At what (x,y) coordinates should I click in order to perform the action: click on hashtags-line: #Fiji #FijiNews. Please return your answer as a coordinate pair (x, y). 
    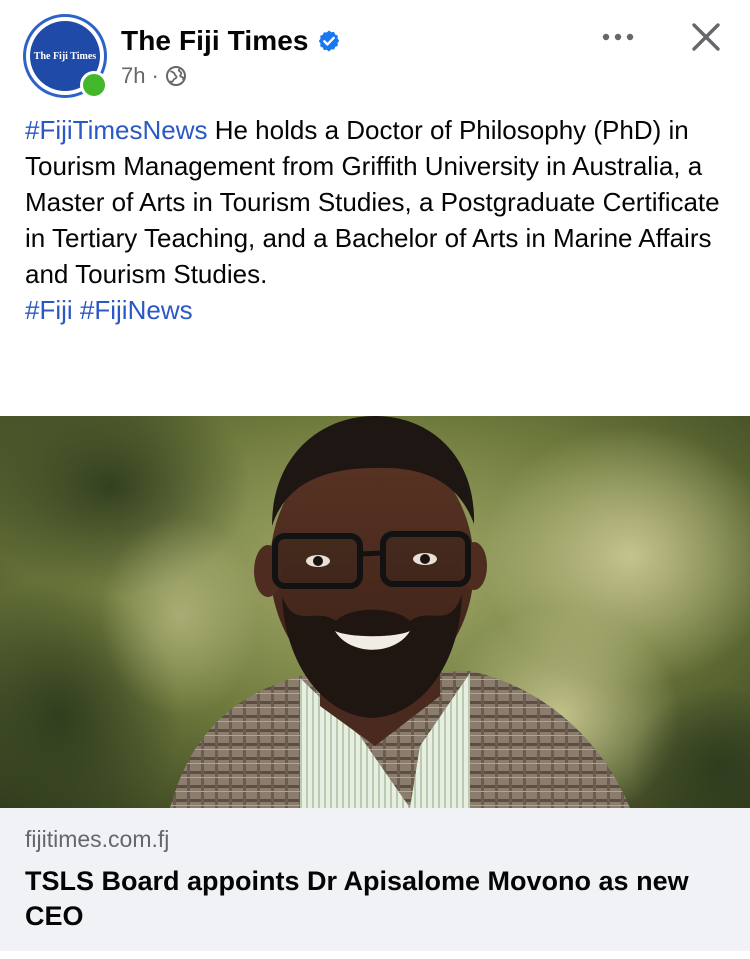
    Looking at the image, I should click on (375, 310).